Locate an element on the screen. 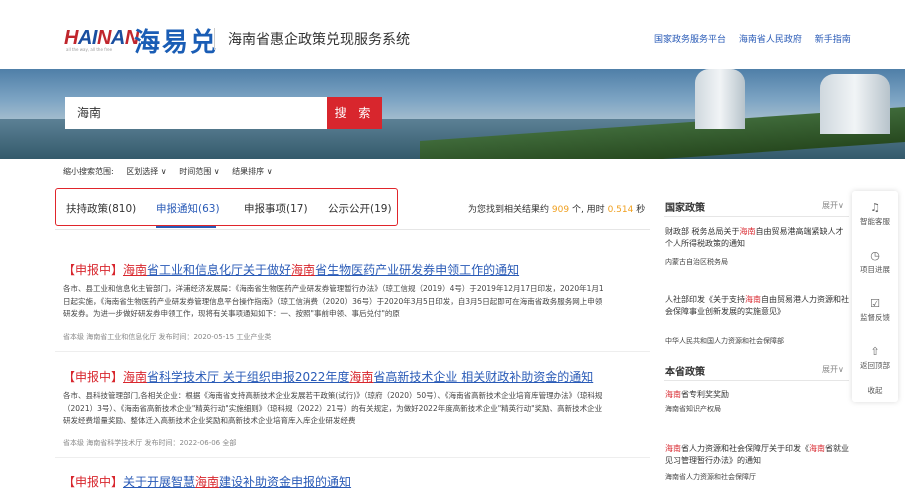 The width and height of the screenshot is (905, 490). search-button: 搜 索 is located at coordinates (354, 113).